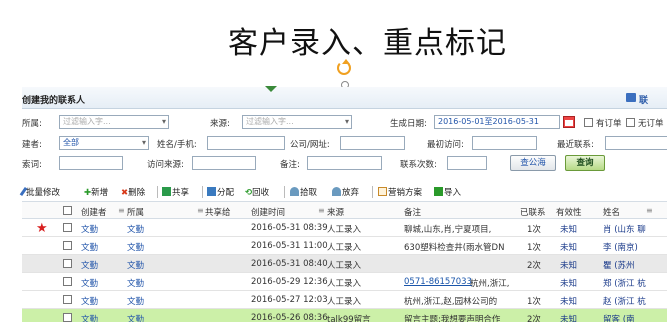 The image size is (667, 322). What do you see at coordinates (104, 143) in the screenshot?
I see `creator-select: 全部` at bounding box center [104, 143].